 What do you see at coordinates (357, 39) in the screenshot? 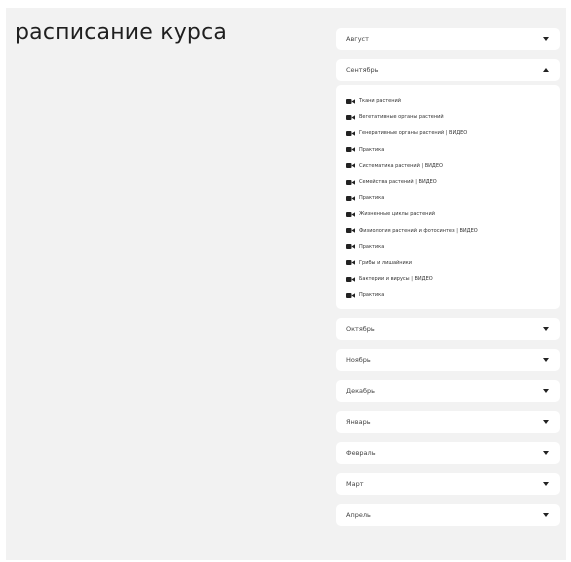
I see `month-label: Август` at bounding box center [357, 39].